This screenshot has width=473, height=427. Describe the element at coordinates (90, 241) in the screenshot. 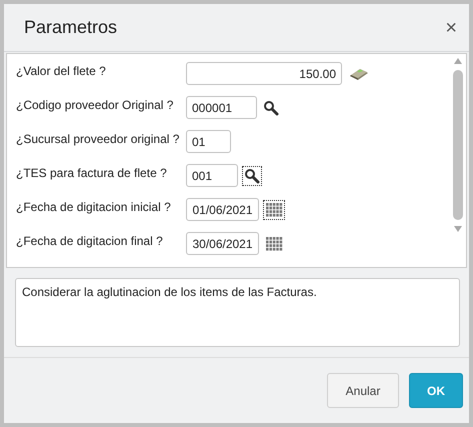

I see `field-label: ¿Fecha de digitacion final ?` at that location.